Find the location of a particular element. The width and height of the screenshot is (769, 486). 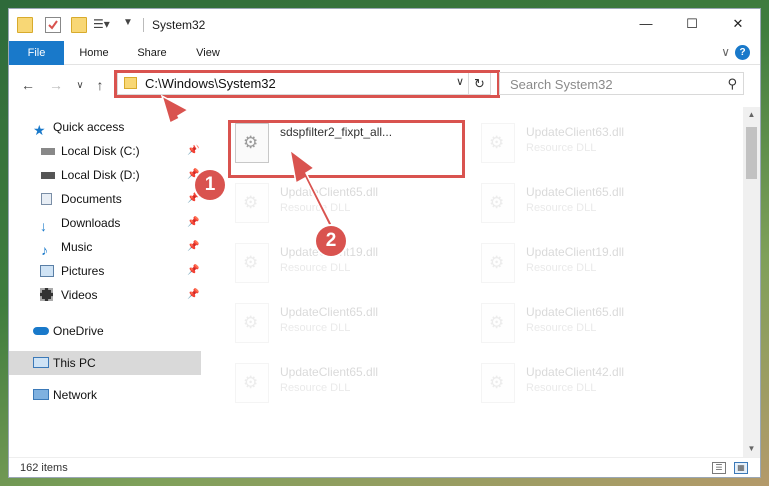

step-marker-1: 1 is located at coordinates (210, 185).